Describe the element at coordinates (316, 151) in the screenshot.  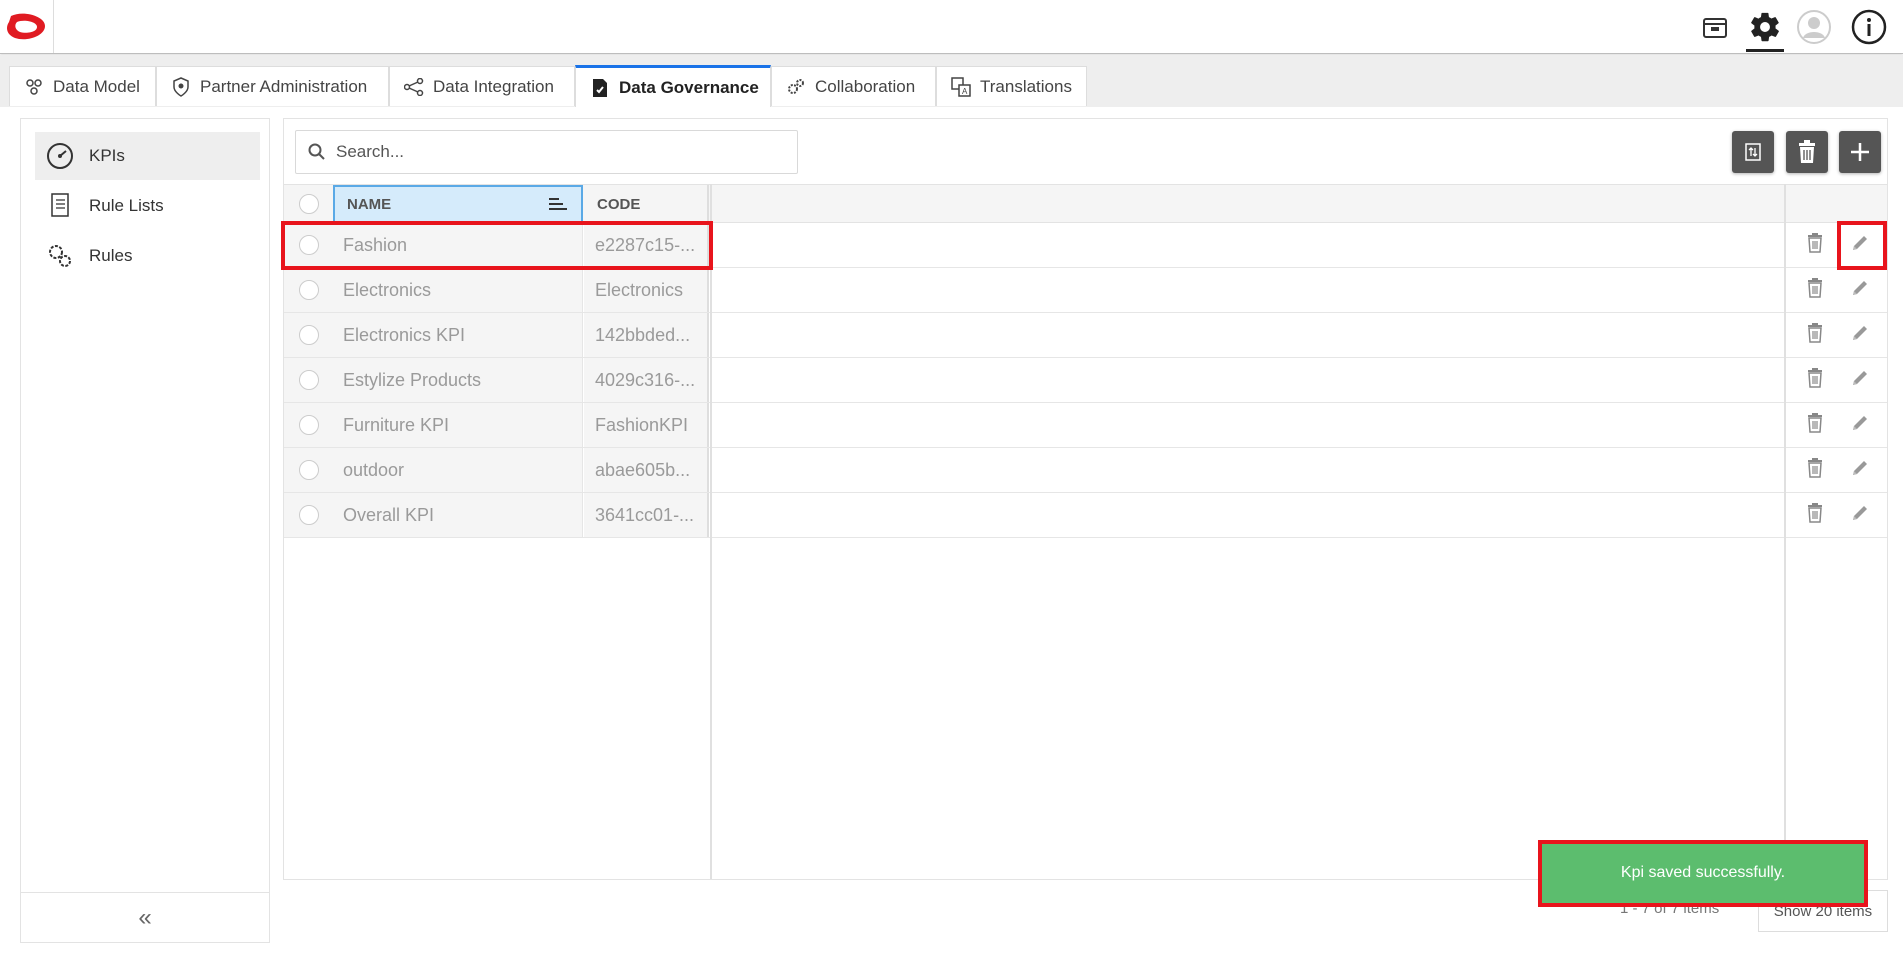
I see `search-icon` at that location.